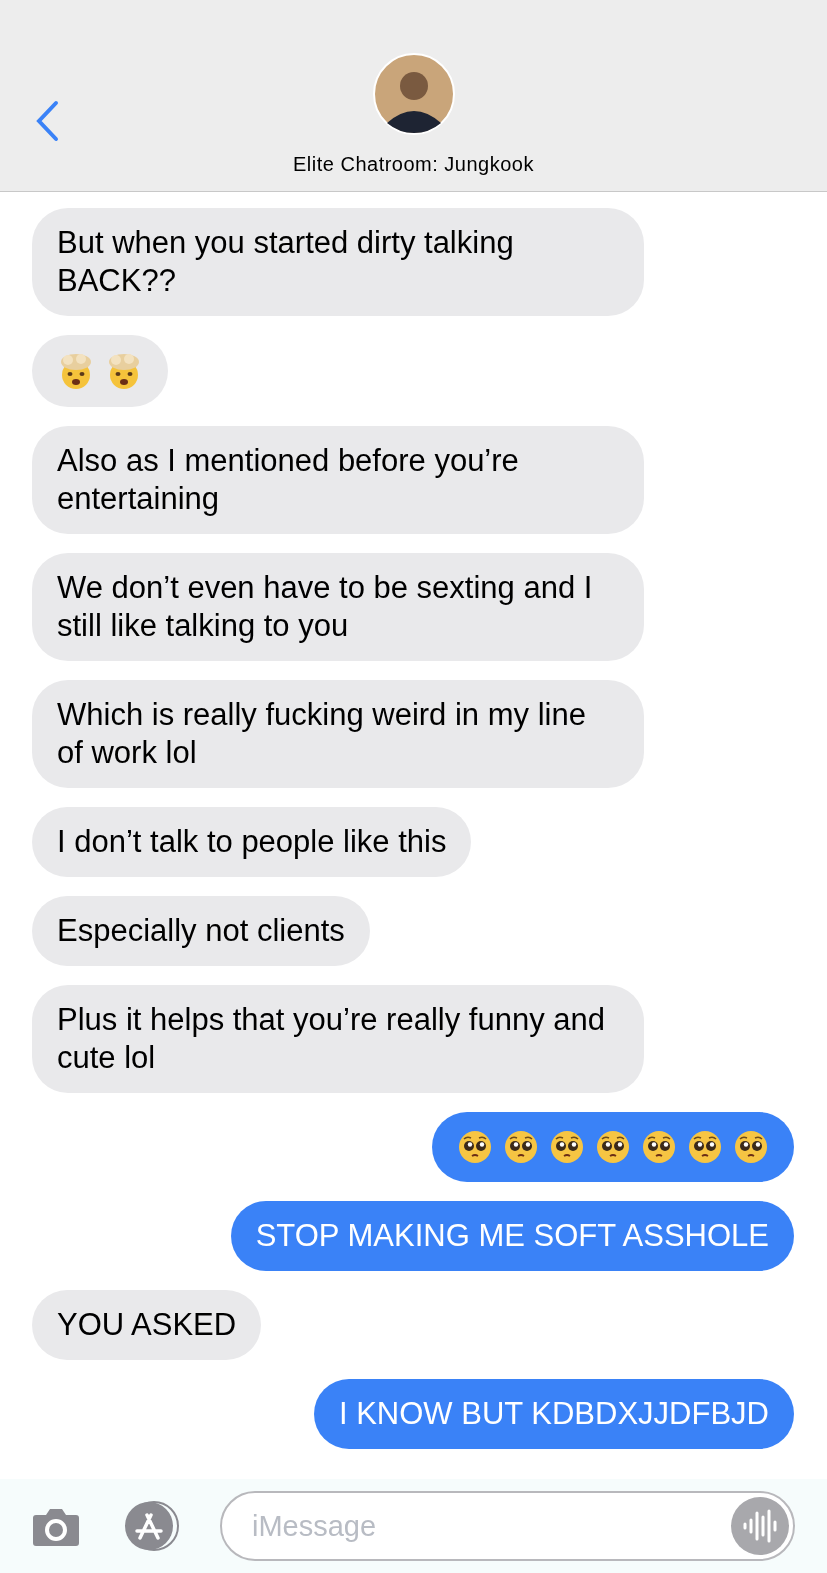 This screenshot has width=827, height=1573. What do you see at coordinates (338, 480) in the screenshot?
I see `message-bubble: Also as I mentioned before you’re entertaining` at bounding box center [338, 480].